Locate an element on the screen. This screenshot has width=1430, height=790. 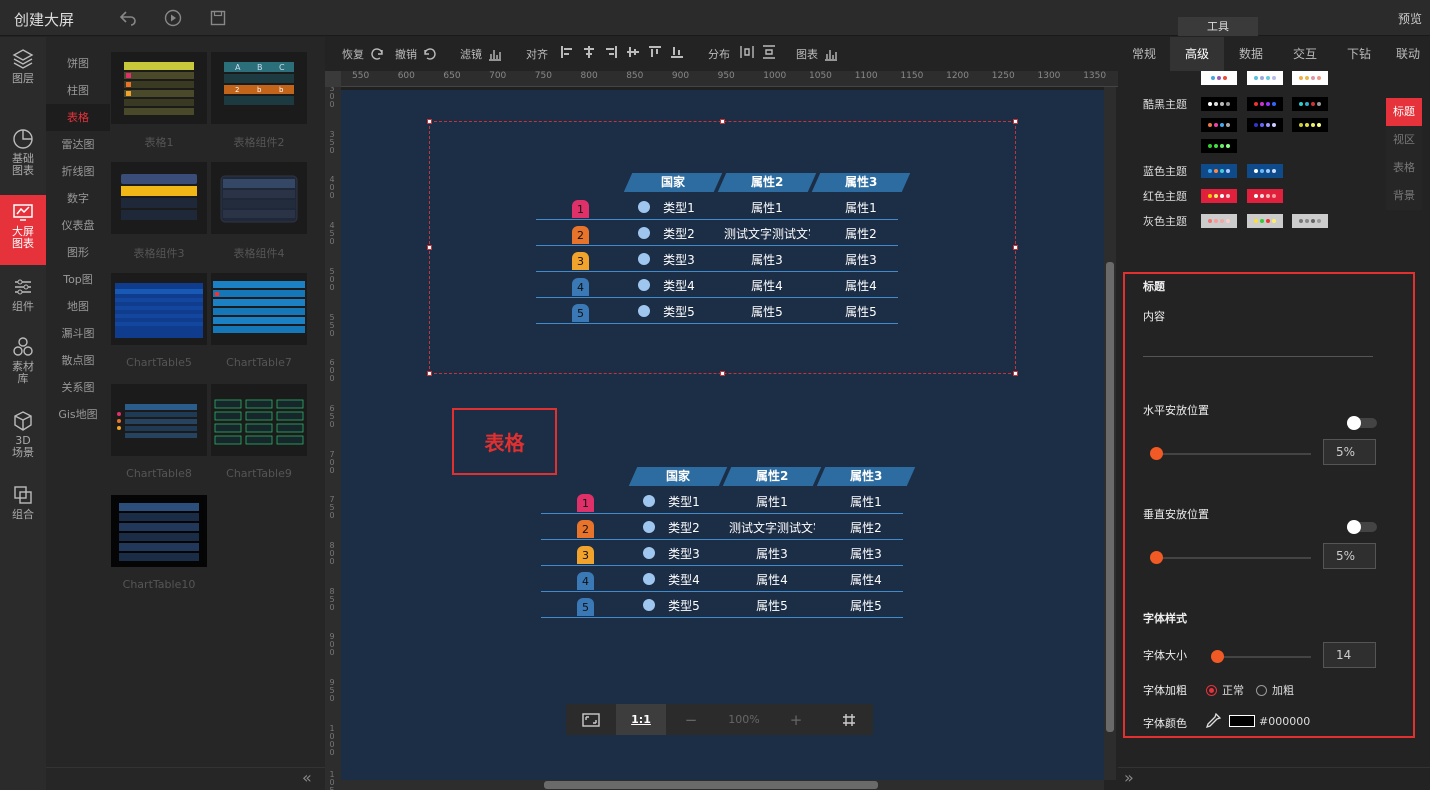
tools-tab: 工具 is located at coordinates (1218, 26).